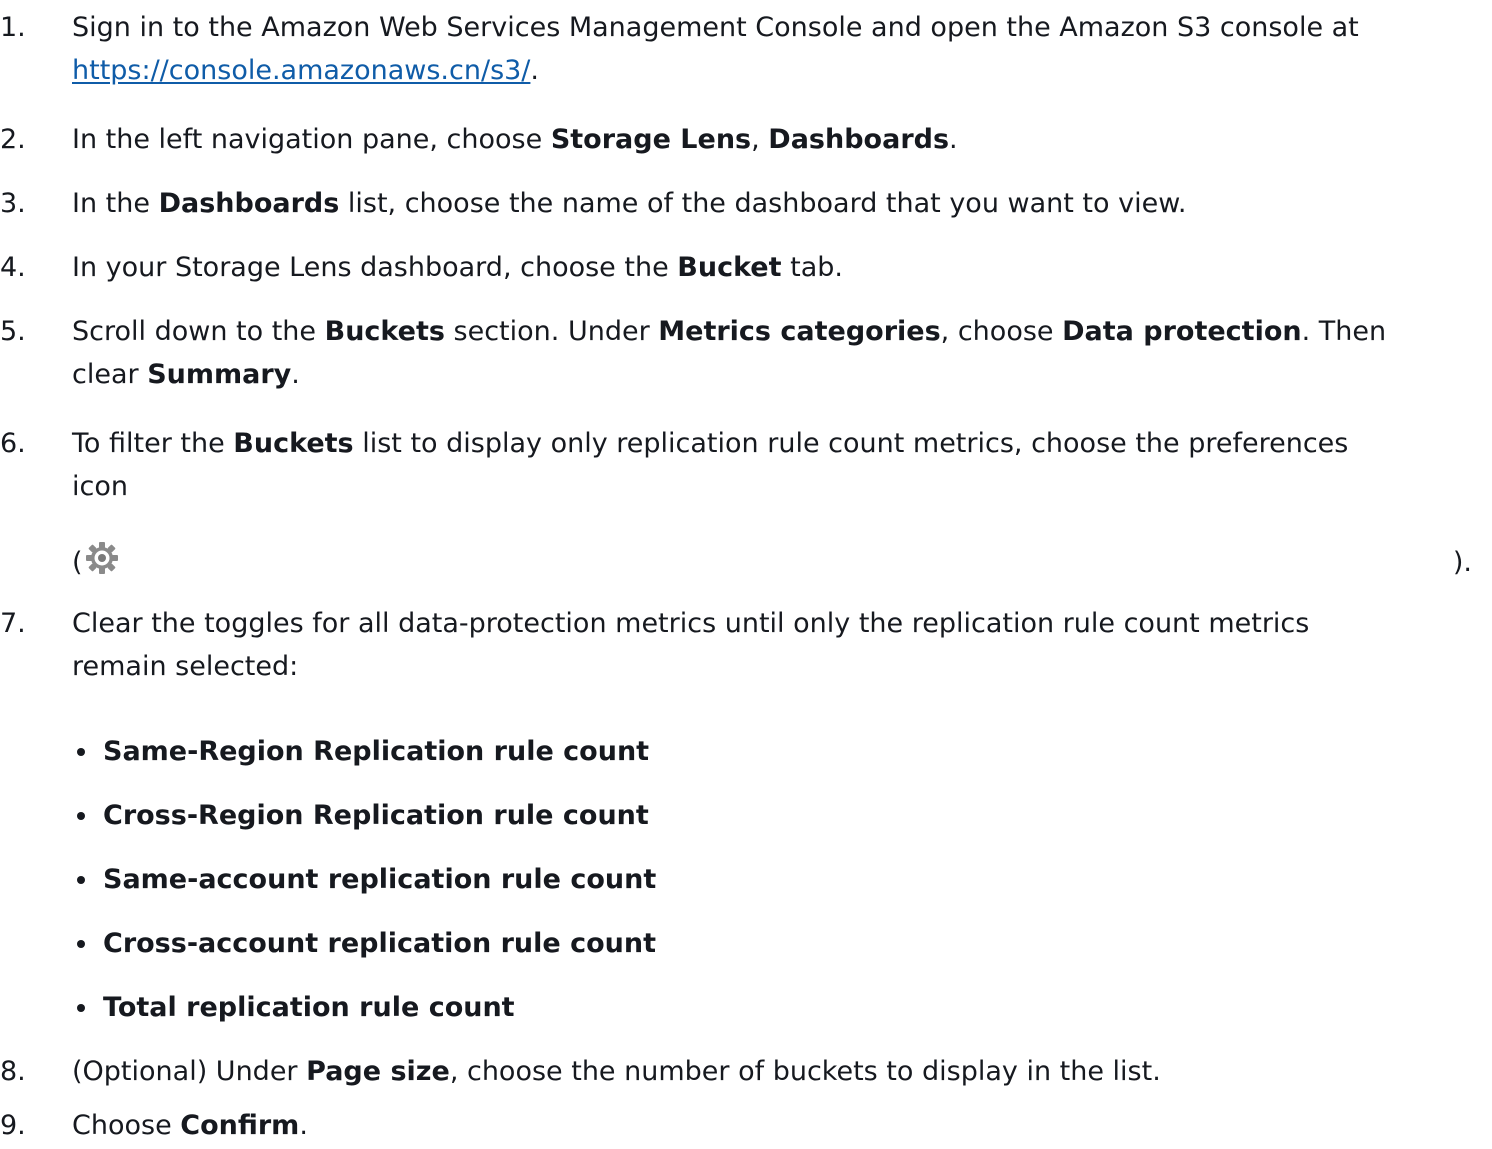 Image resolution: width=1492 pixels, height=1149 pixels. I want to click on text-run: clear, so click(110, 374).